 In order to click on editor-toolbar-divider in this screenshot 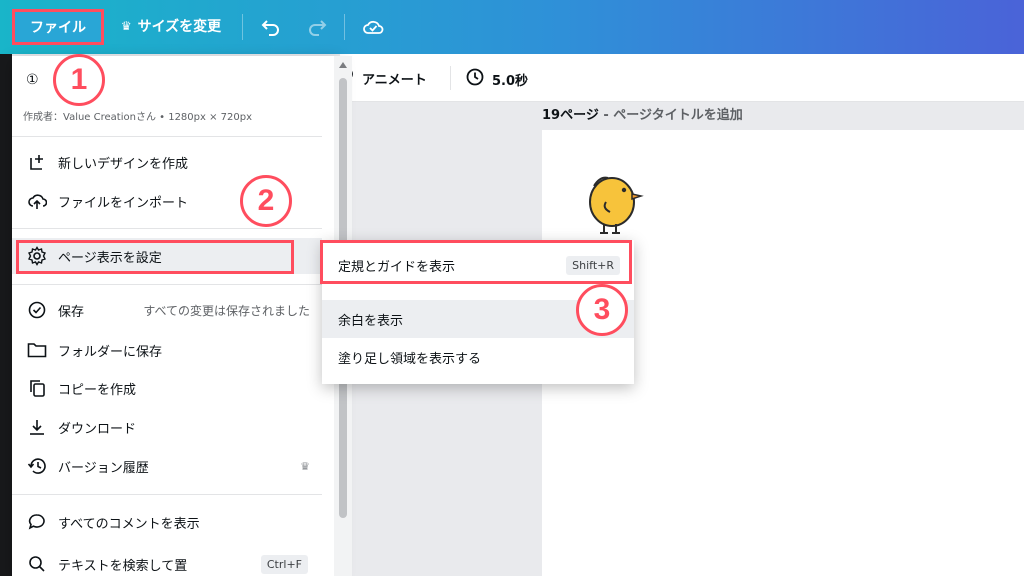, I will do `click(450, 78)`.